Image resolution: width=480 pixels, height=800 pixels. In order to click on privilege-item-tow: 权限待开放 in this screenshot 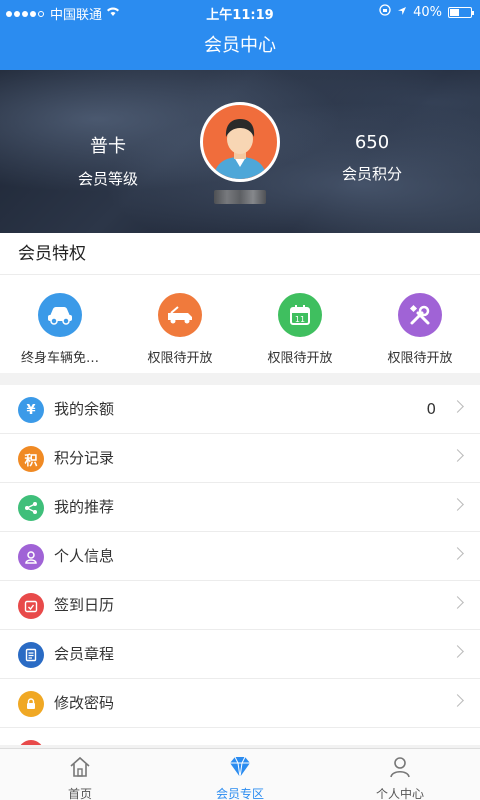, I will do `click(180, 320)`.